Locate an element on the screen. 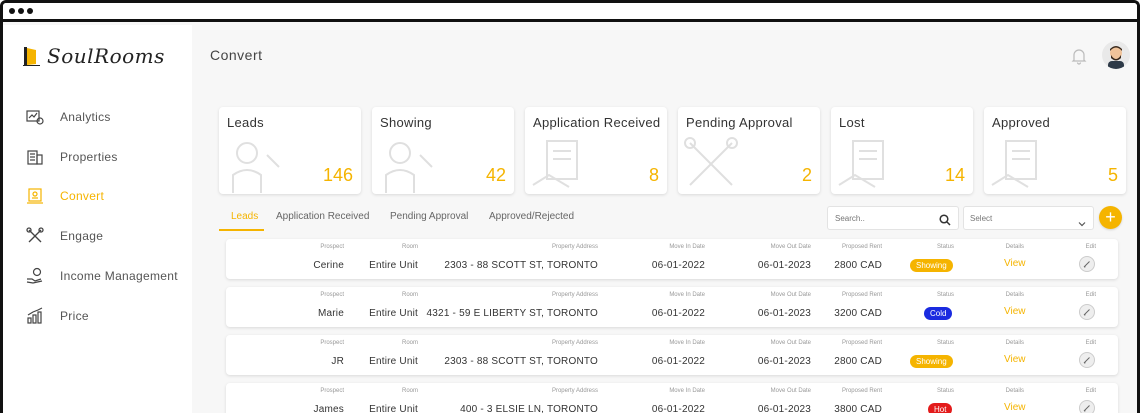  convert-icon is located at coordinates (35, 196).